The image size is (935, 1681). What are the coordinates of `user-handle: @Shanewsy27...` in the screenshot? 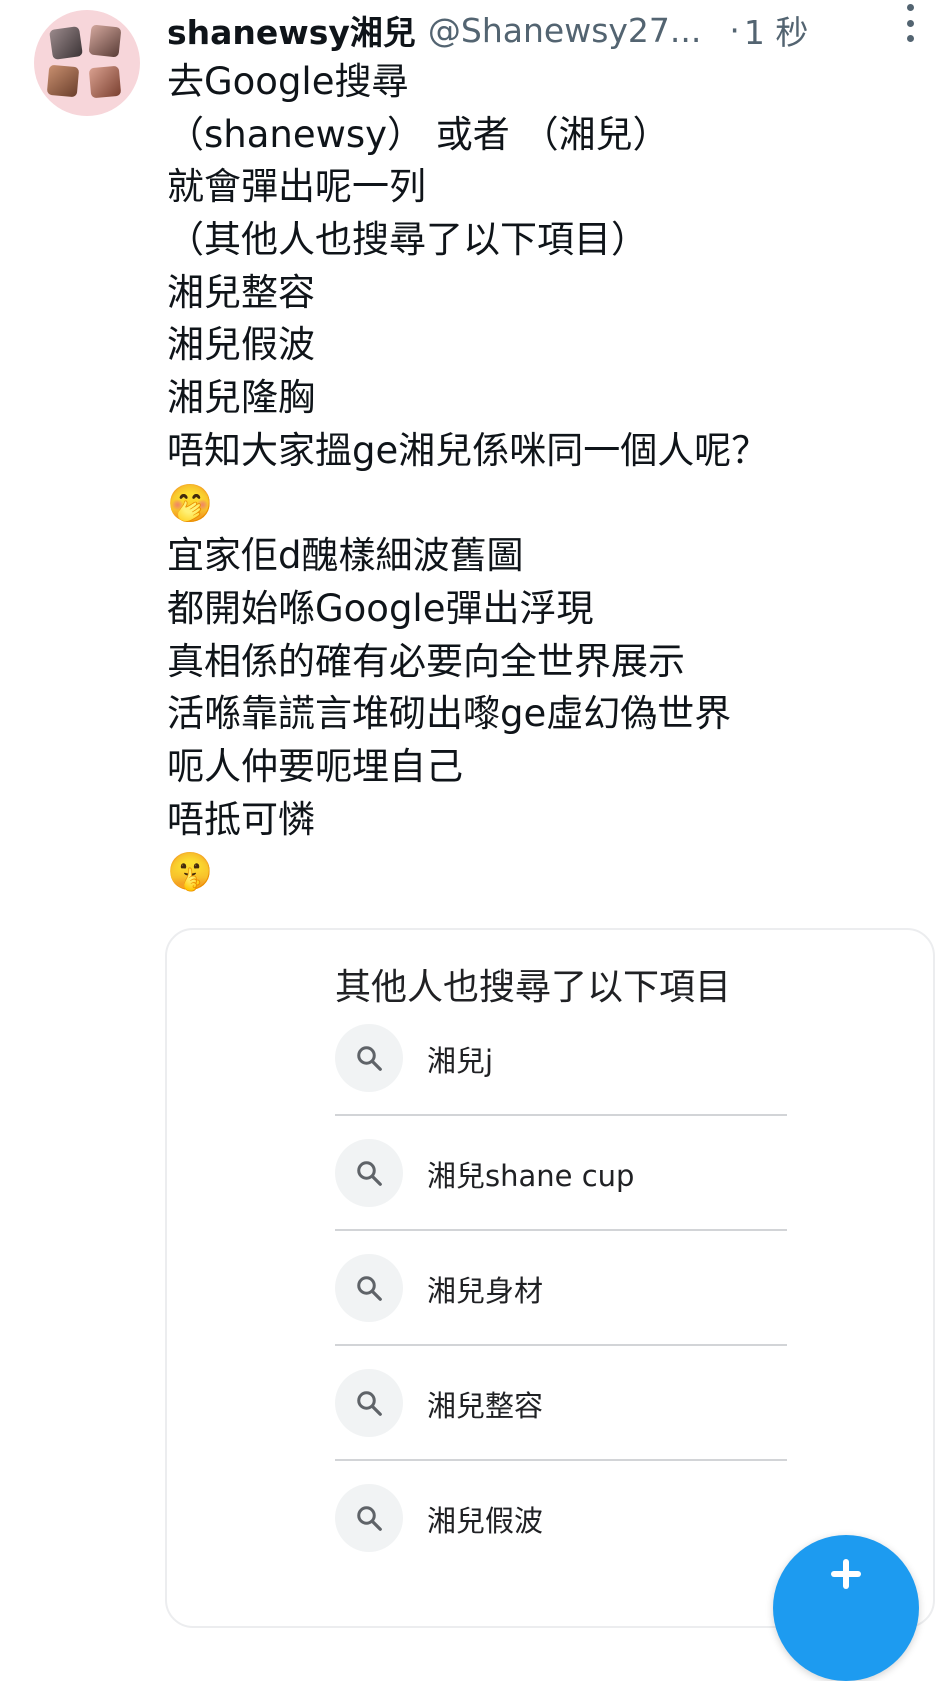 It's located at (564, 30).